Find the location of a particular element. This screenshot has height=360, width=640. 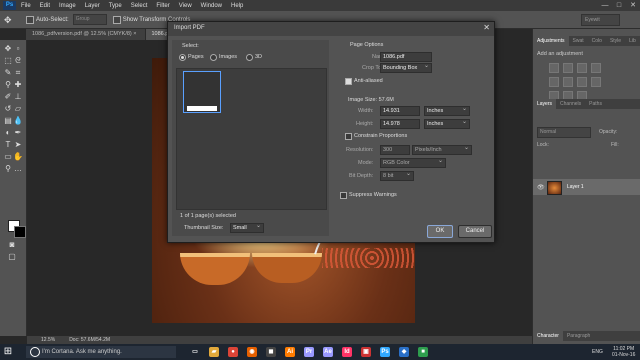

background-color-swatch is located at coordinates (20, 232).